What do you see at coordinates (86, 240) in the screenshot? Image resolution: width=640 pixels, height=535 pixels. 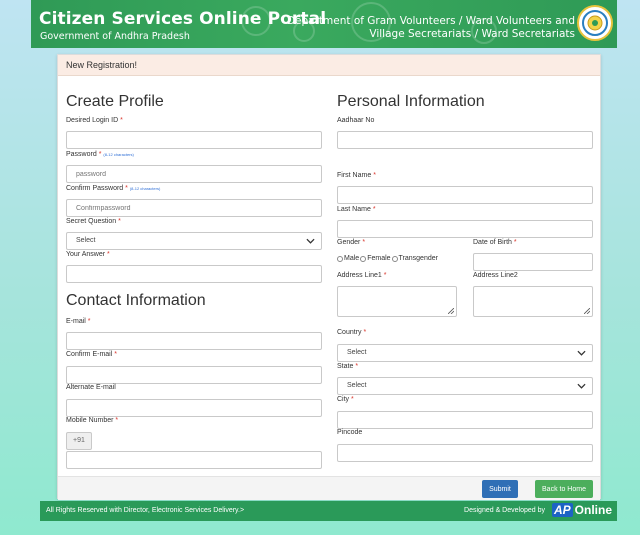 I see `secret-question-value: Select` at bounding box center [86, 240].